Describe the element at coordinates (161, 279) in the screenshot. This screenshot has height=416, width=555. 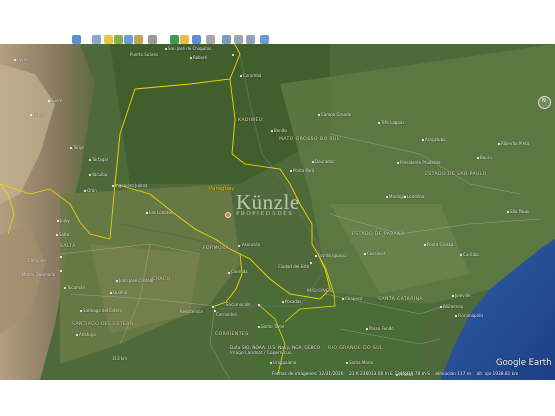
I see `region-label: CHACO` at that location.